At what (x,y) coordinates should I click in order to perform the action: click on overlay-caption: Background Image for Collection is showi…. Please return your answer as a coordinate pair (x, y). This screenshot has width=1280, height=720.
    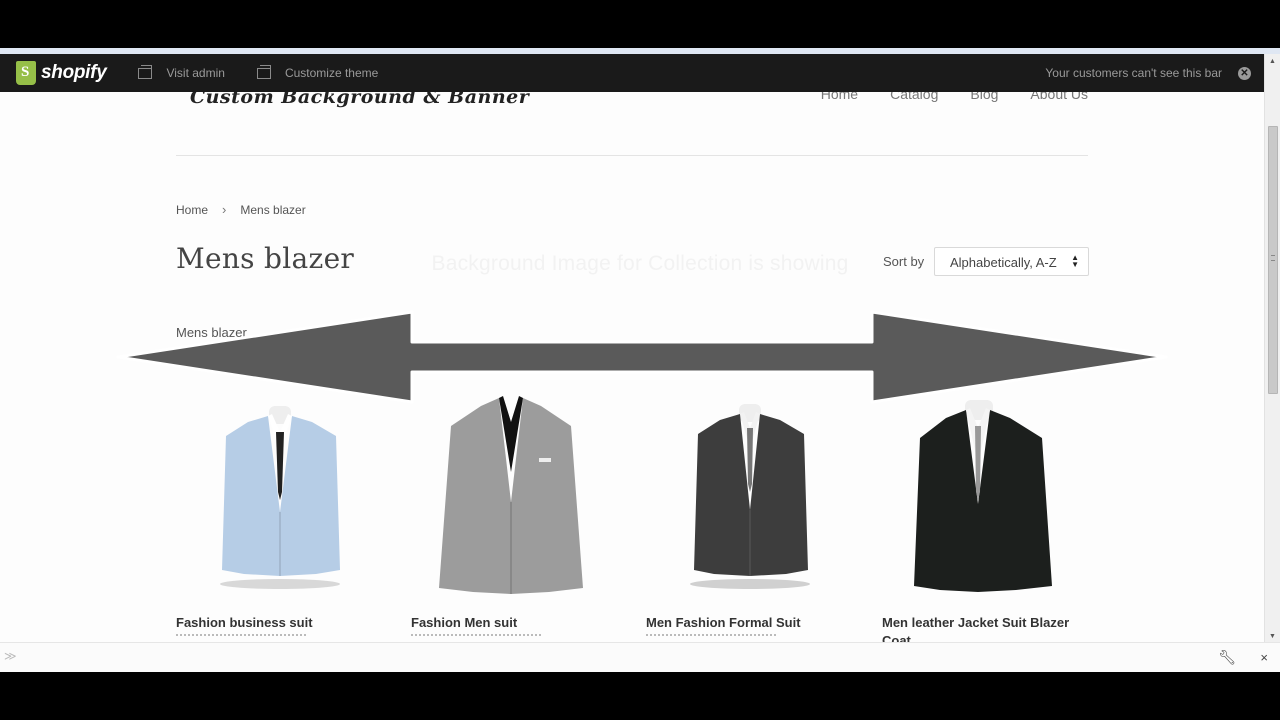
    Looking at the image, I should click on (640, 263).